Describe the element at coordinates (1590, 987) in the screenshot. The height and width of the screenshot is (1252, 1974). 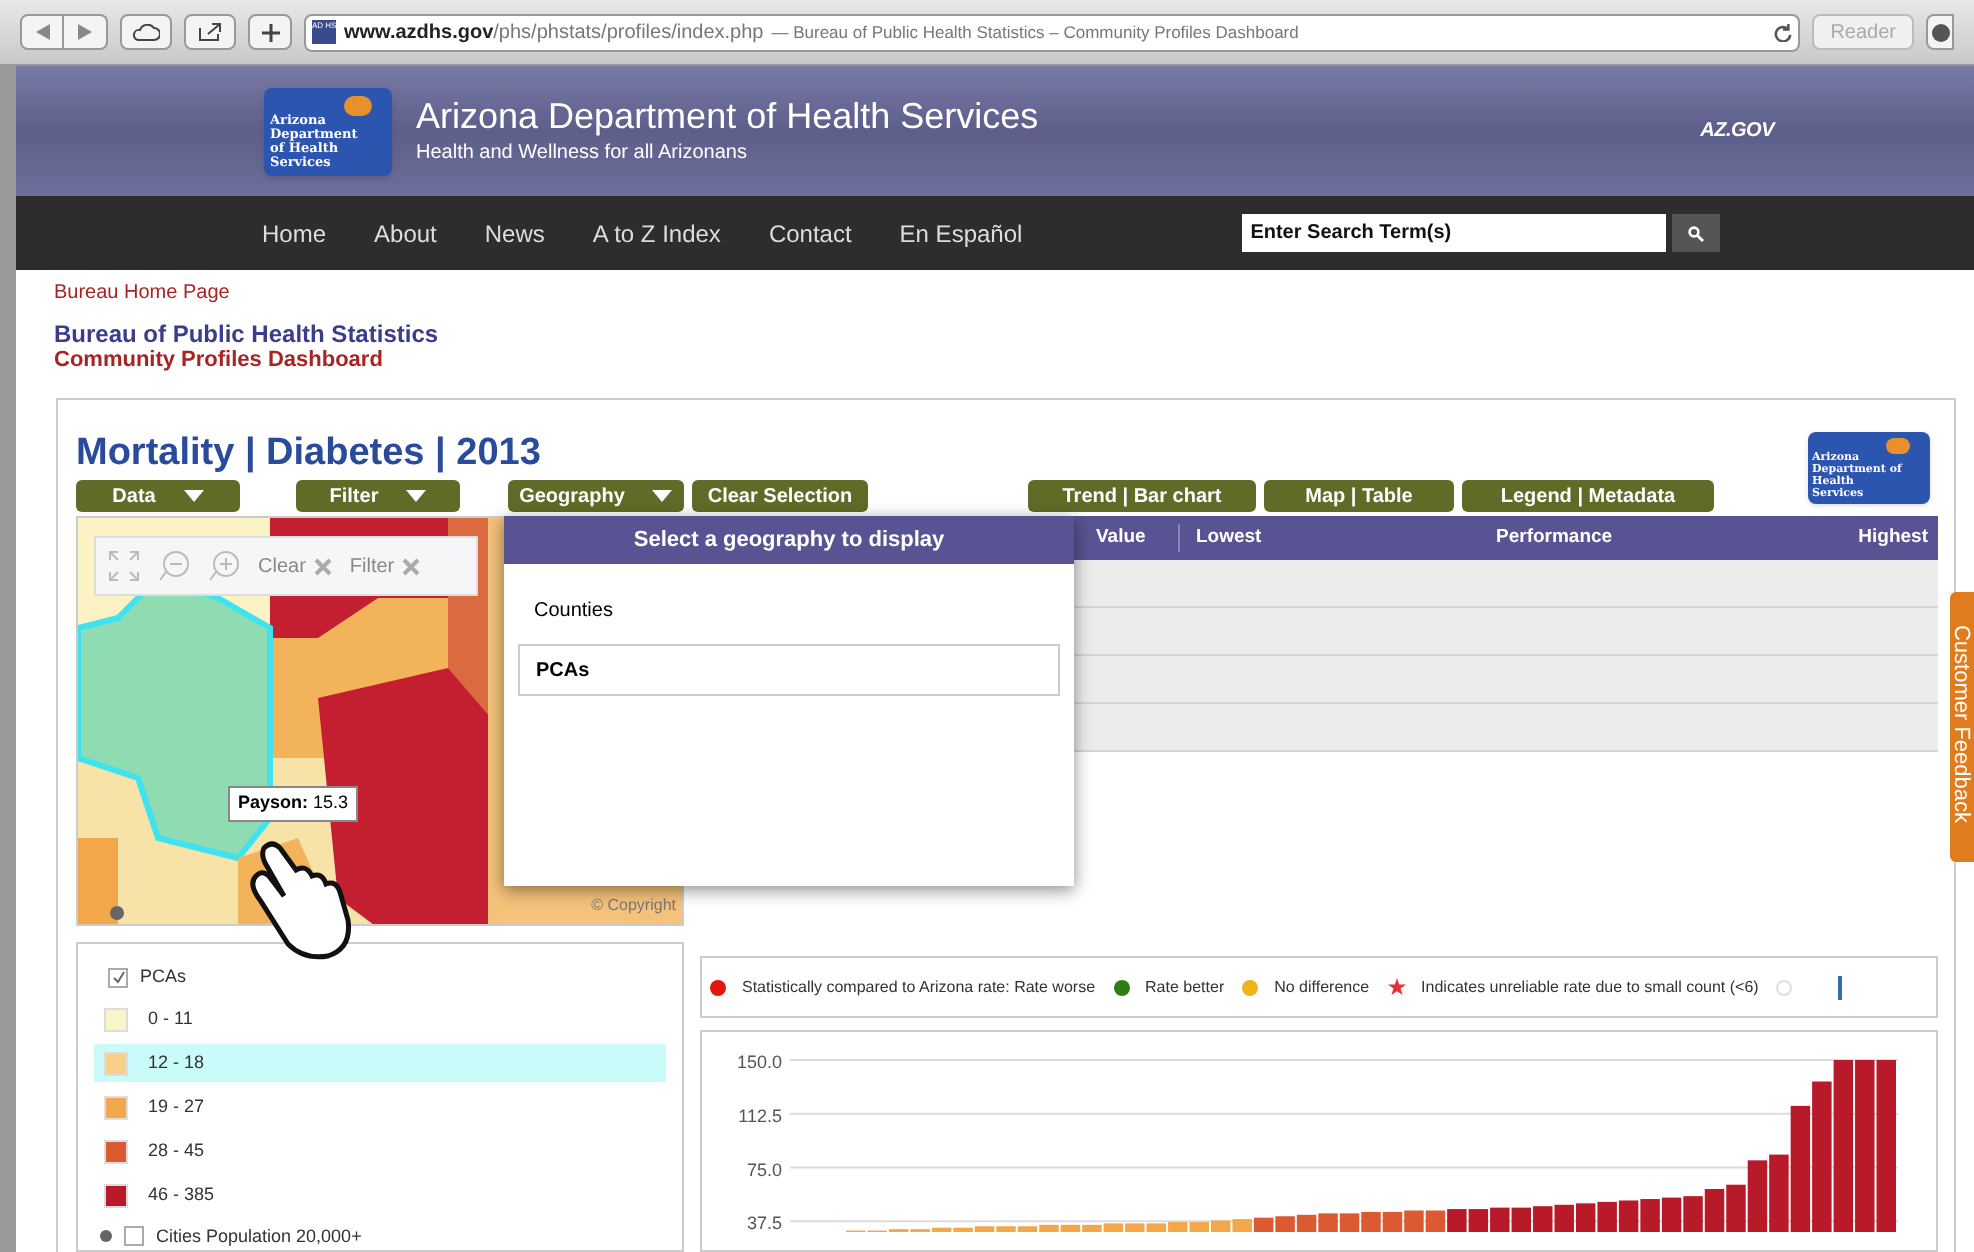
I see `legend-label: Indicates unreliable rate due to small count (<6)` at that location.